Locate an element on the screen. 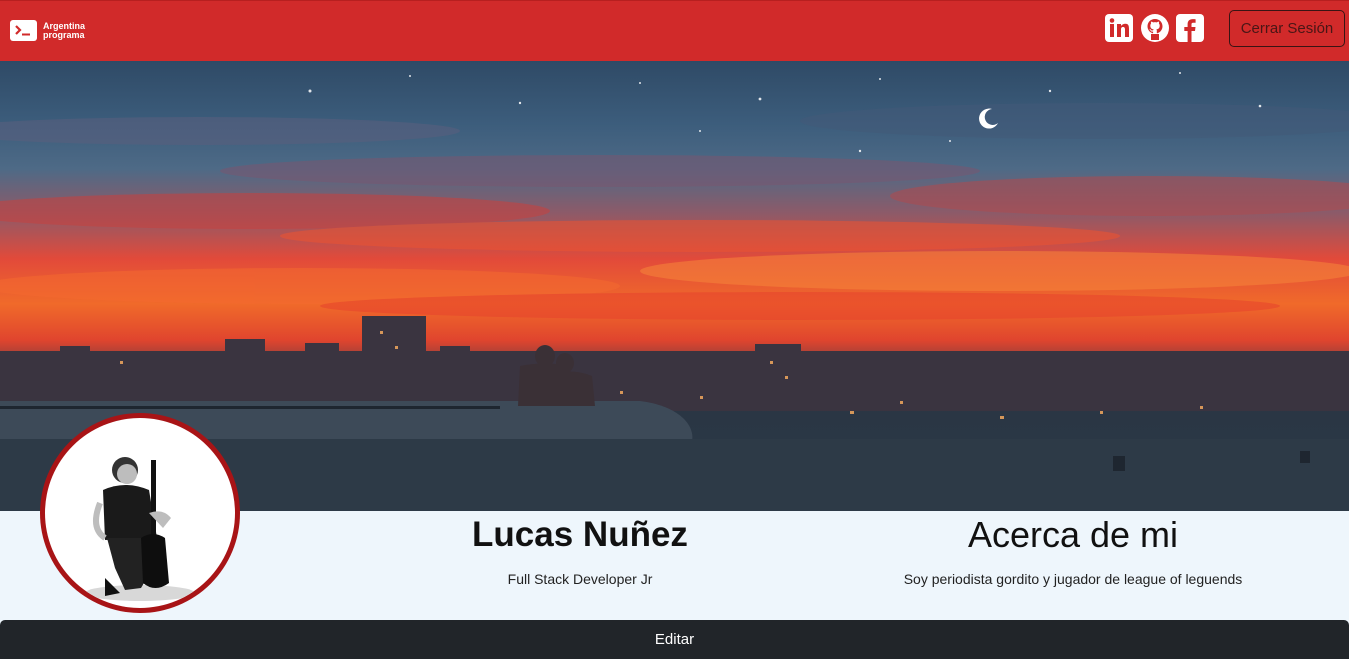 The width and height of the screenshot is (1349, 659). about-title: Acerca de mi is located at coordinates (1073, 534).